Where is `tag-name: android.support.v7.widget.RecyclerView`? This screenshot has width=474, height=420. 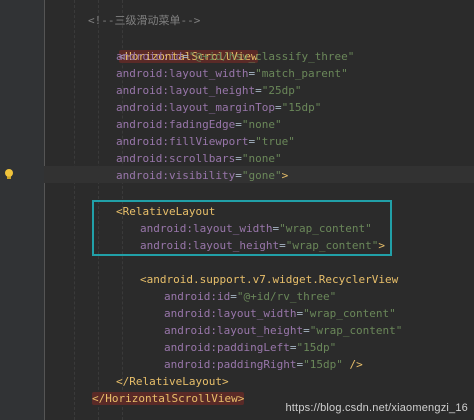 tag-name: android.support.v7.widget.RecyclerView is located at coordinates (272, 279).